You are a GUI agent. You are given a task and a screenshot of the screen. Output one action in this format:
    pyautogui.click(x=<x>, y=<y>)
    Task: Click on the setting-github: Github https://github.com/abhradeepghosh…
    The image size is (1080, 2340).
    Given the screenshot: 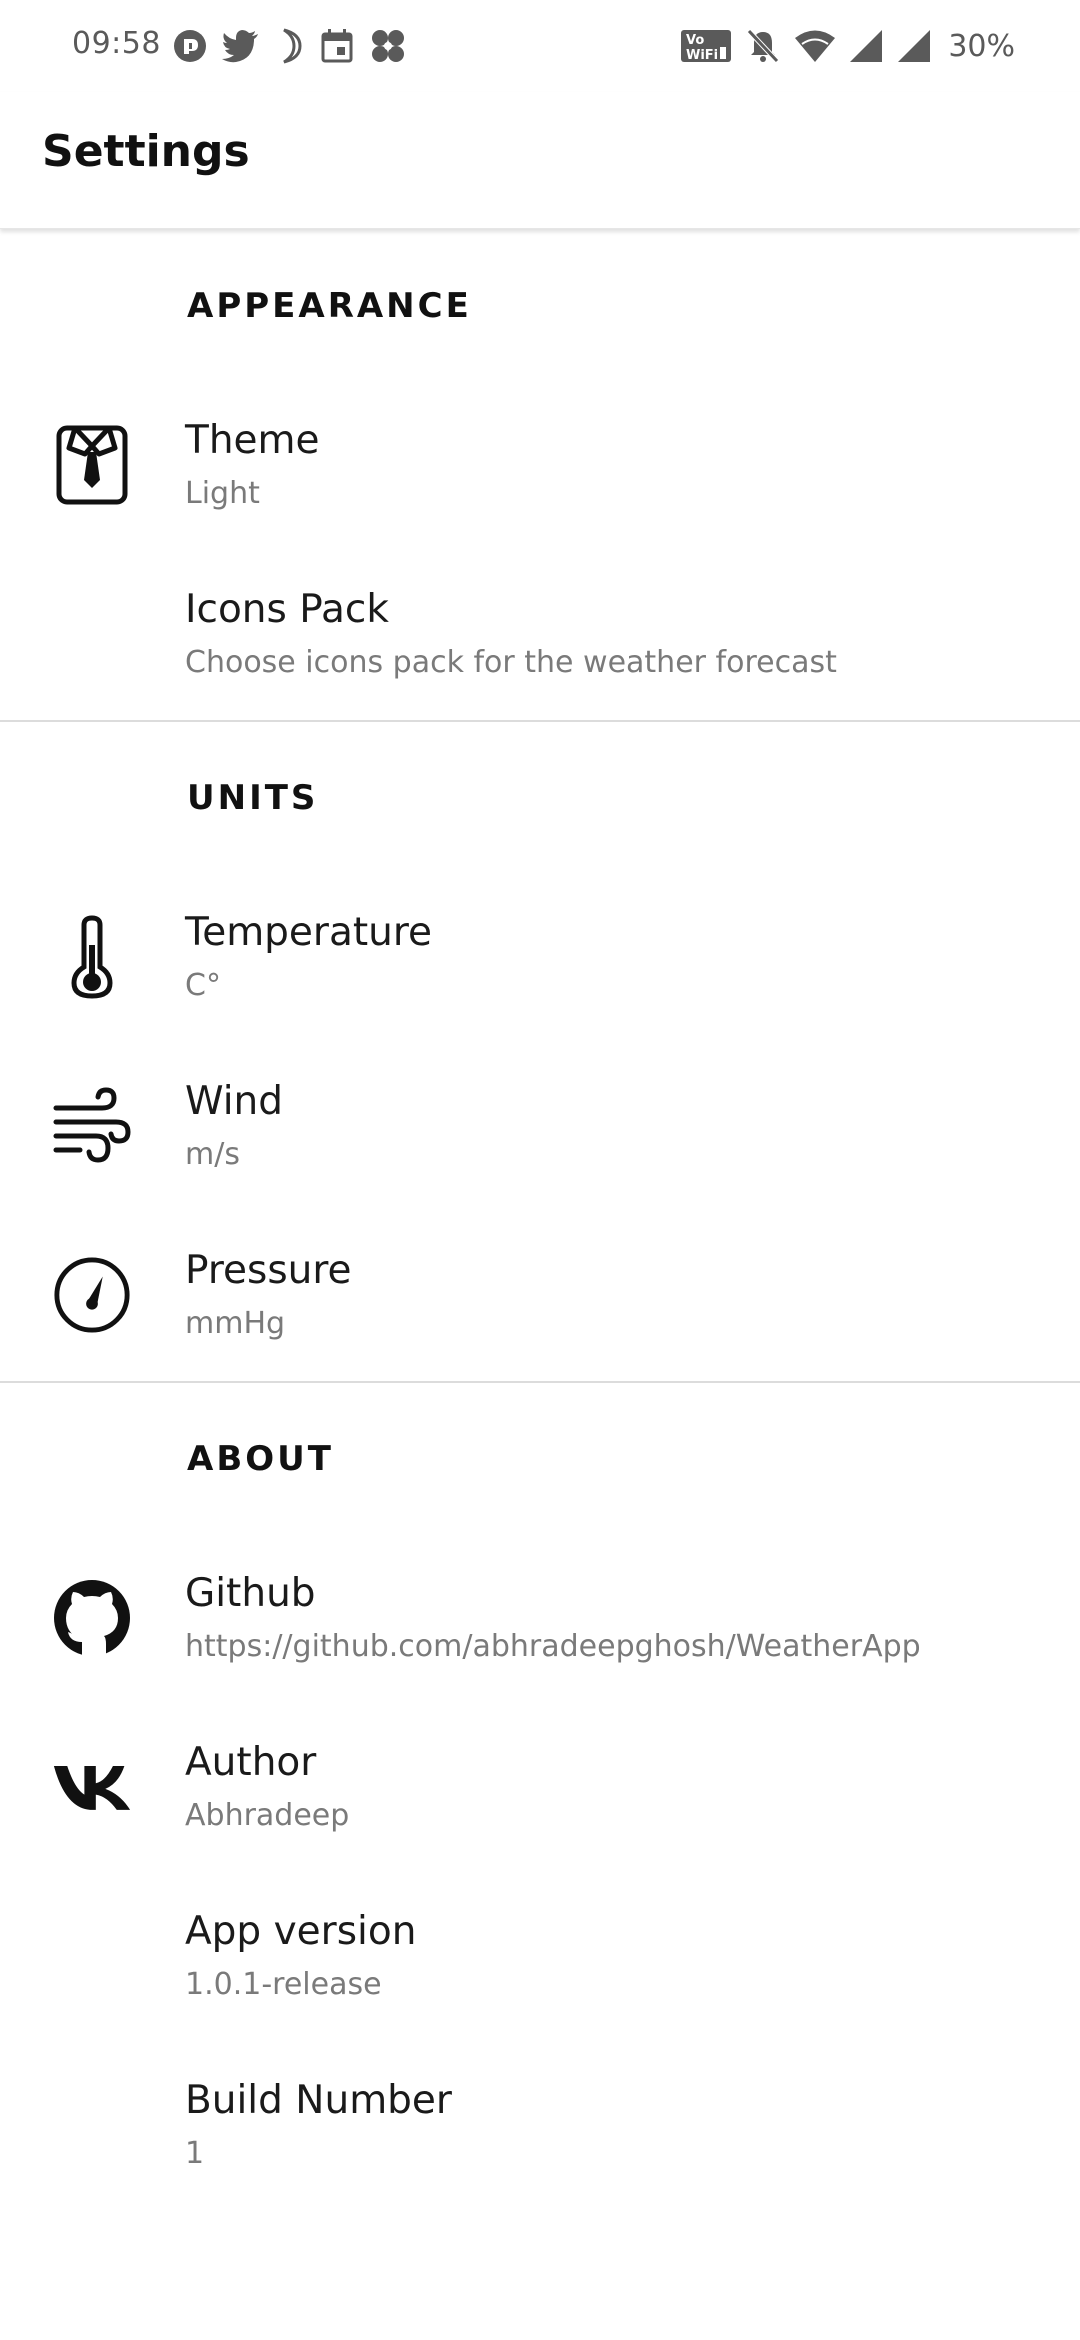 What is the action you would take?
    pyautogui.click(x=540, y=1619)
    